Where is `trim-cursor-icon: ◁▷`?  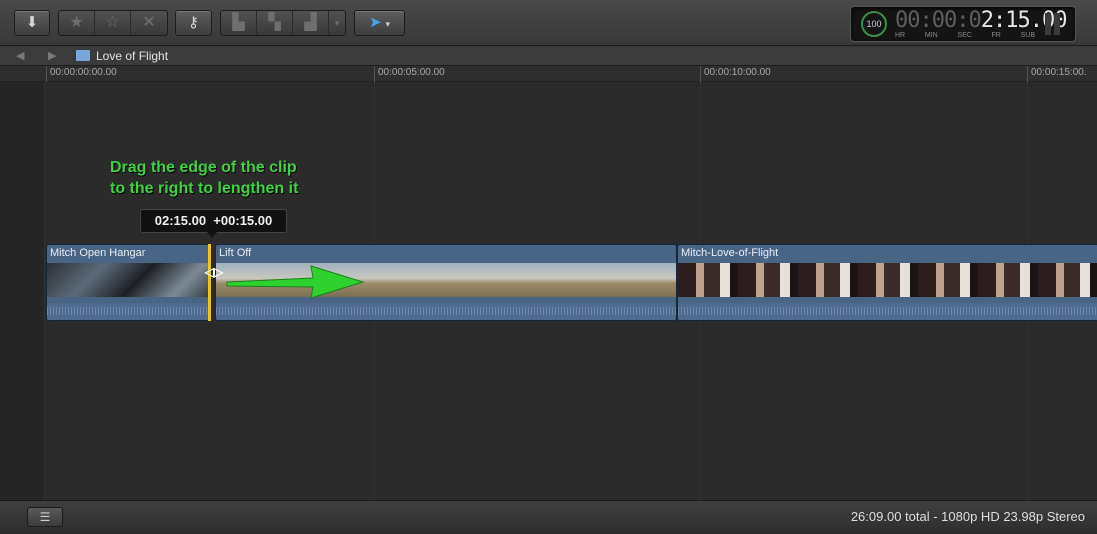 trim-cursor-icon: ◁▷ is located at coordinates (214, 272).